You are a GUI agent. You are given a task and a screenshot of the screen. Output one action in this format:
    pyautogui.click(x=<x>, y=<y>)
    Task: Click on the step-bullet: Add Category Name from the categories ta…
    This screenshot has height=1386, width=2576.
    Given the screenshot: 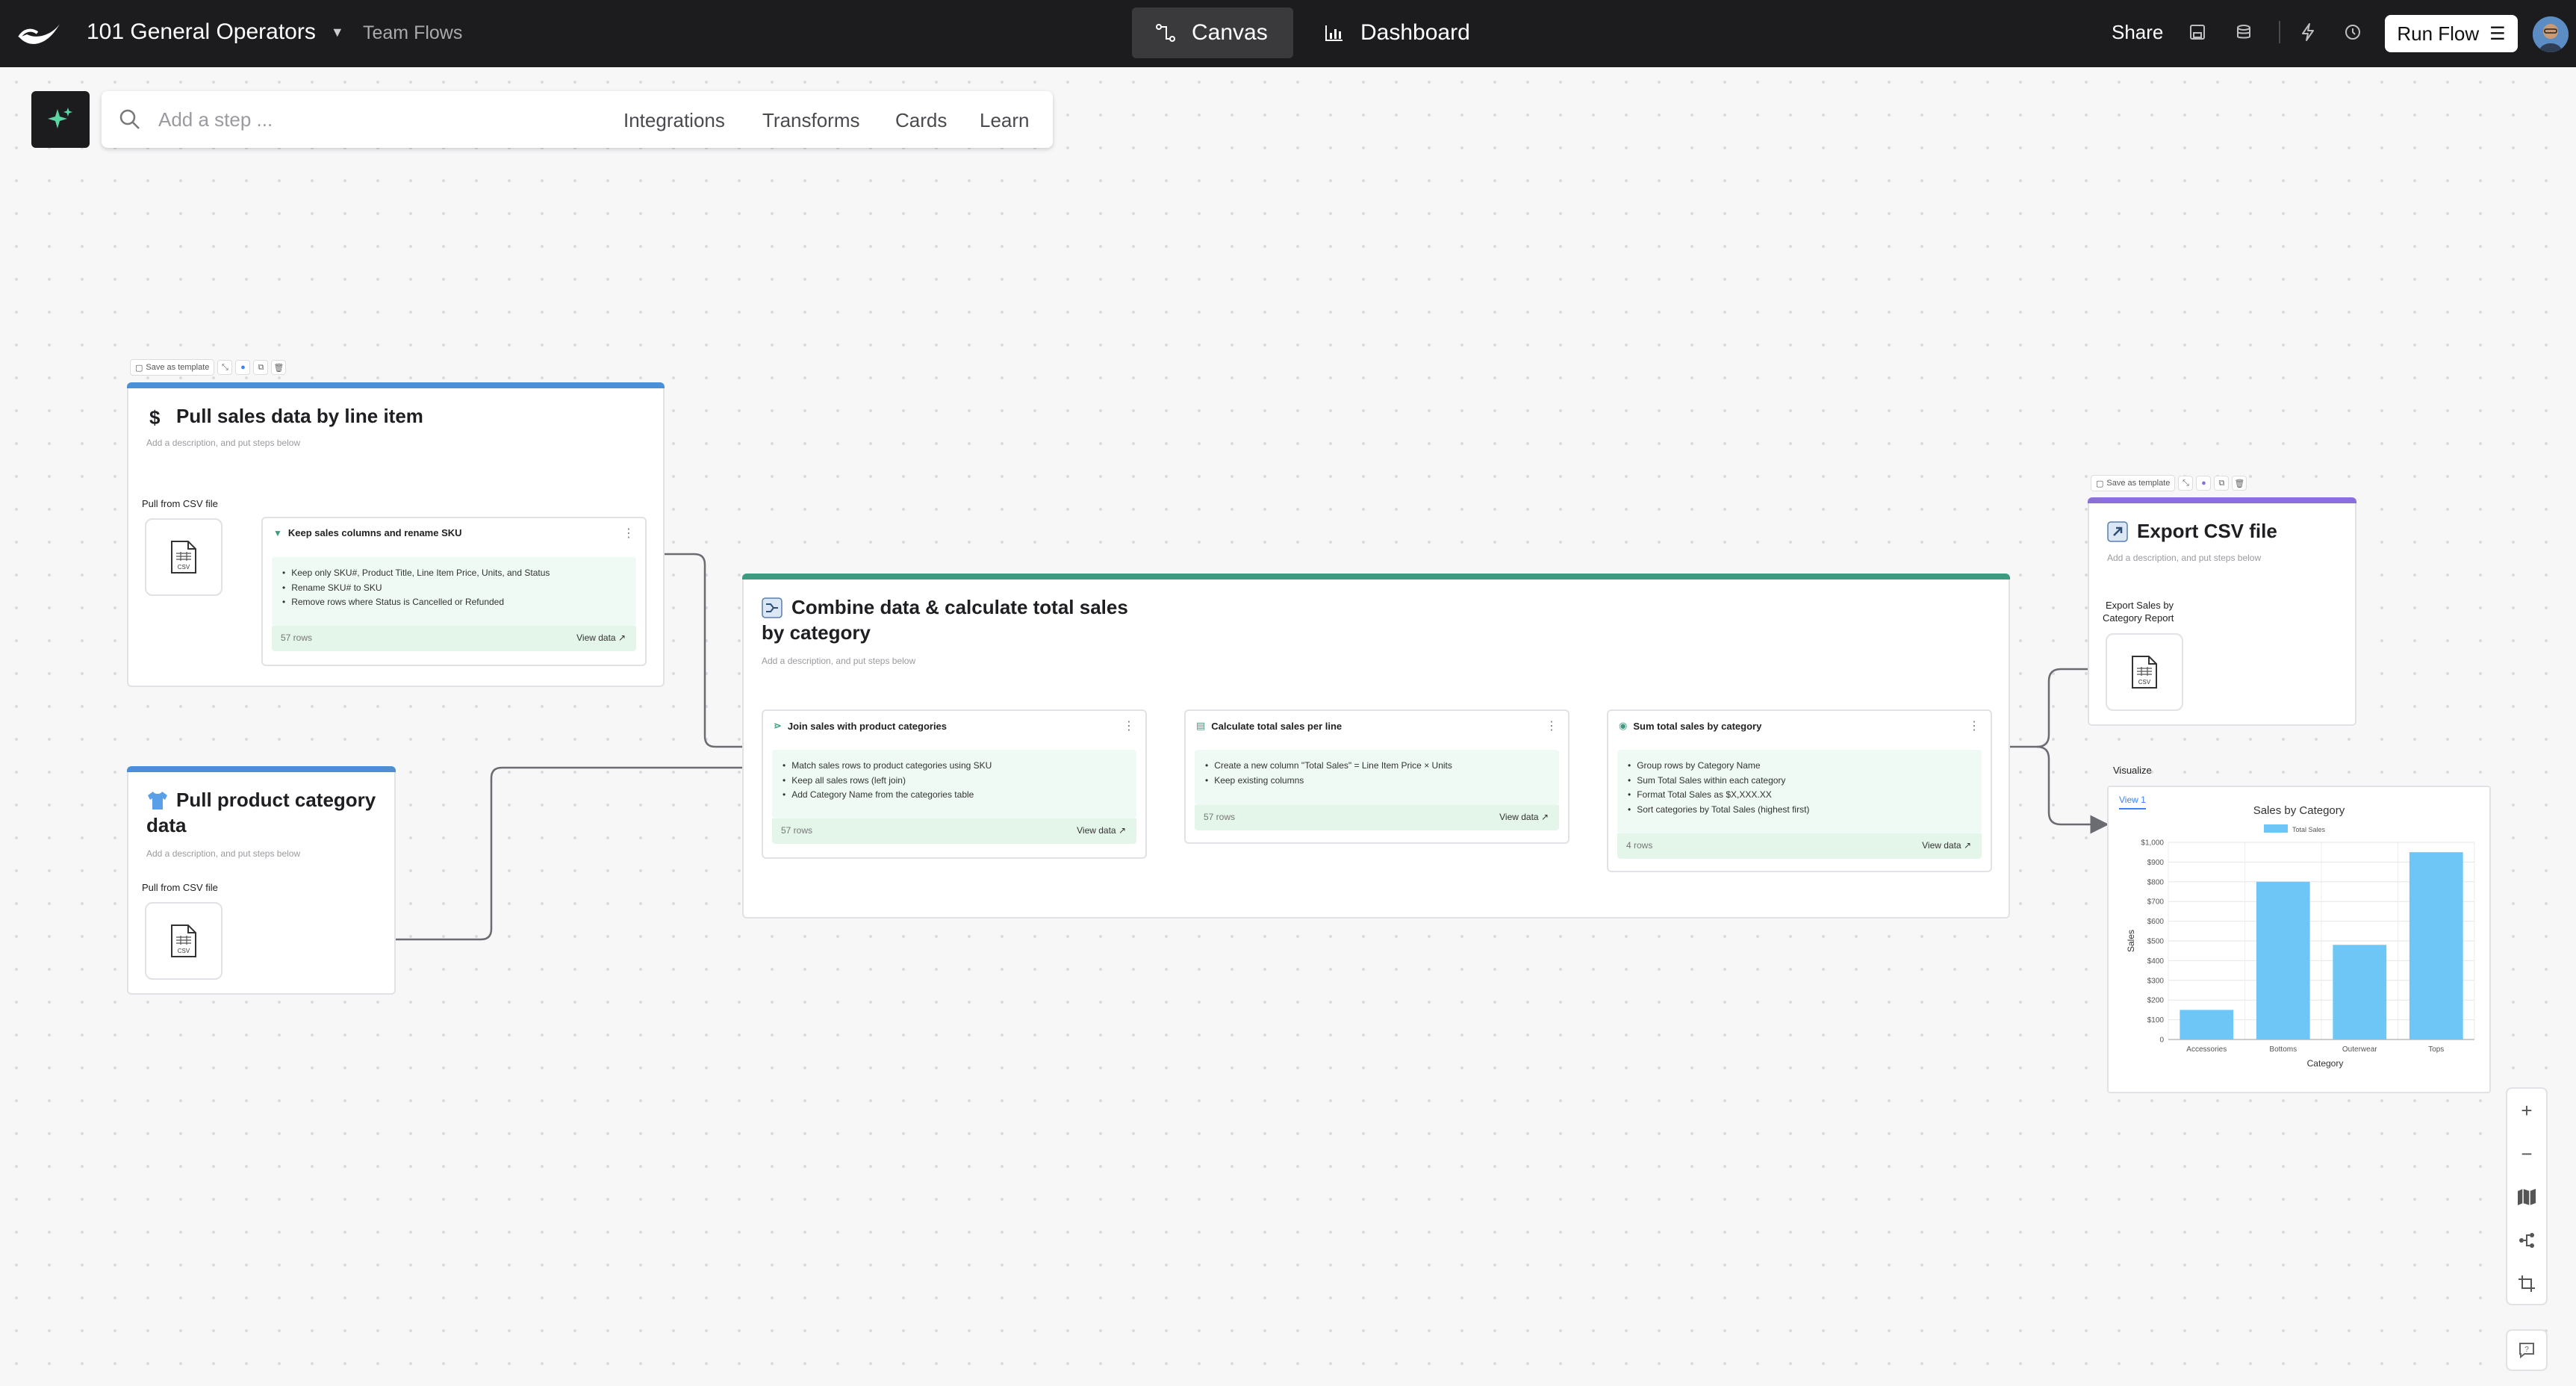 What is the action you would take?
    pyautogui.click(x=959, y=795)
    